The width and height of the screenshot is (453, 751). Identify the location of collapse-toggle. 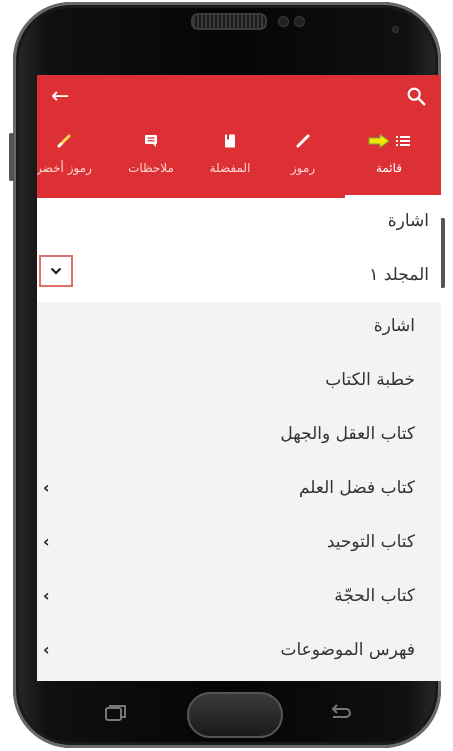
(56, 271).